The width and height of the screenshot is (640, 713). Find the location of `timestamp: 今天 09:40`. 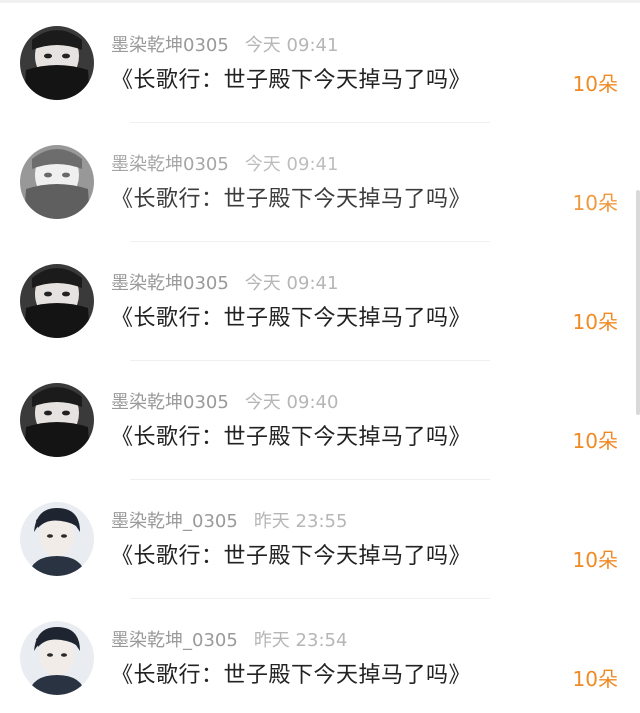

timestamp: 今天 09:40 is located at coordinates (291, 402).